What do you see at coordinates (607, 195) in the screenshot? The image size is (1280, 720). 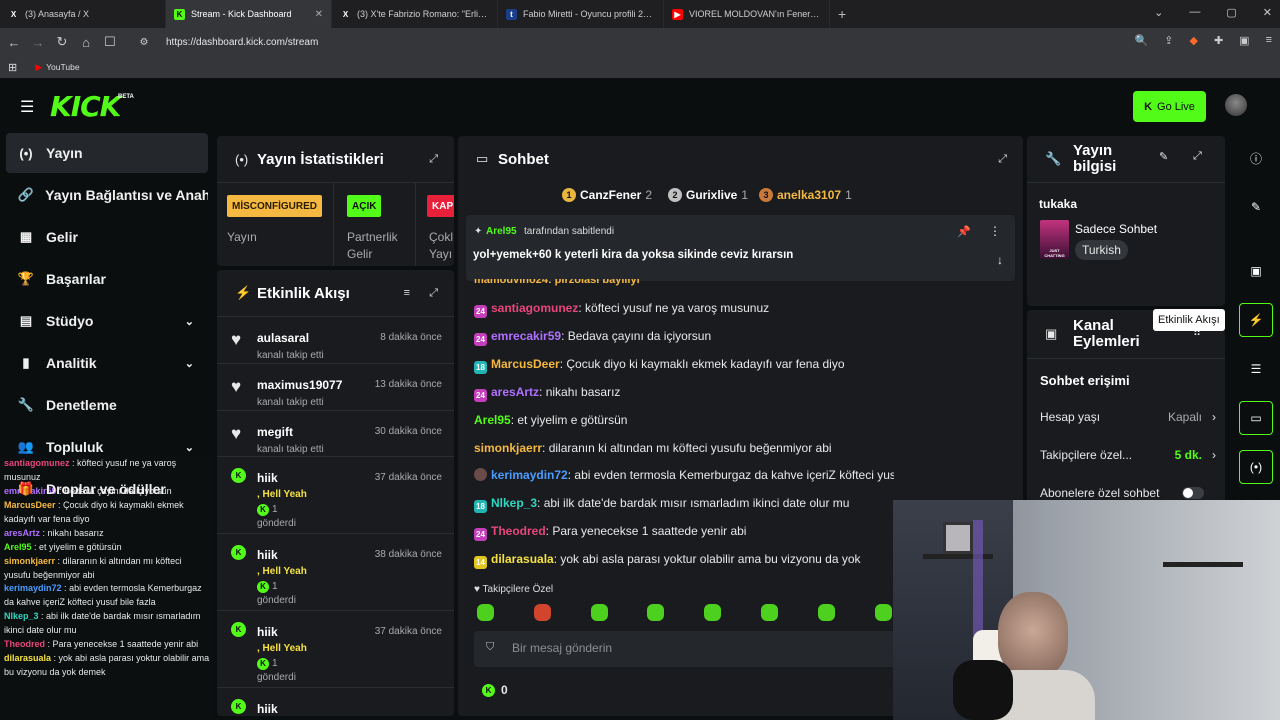 I see `leaderboard-entry: 1 CanzFener 2` at bounding box center [607, 195].